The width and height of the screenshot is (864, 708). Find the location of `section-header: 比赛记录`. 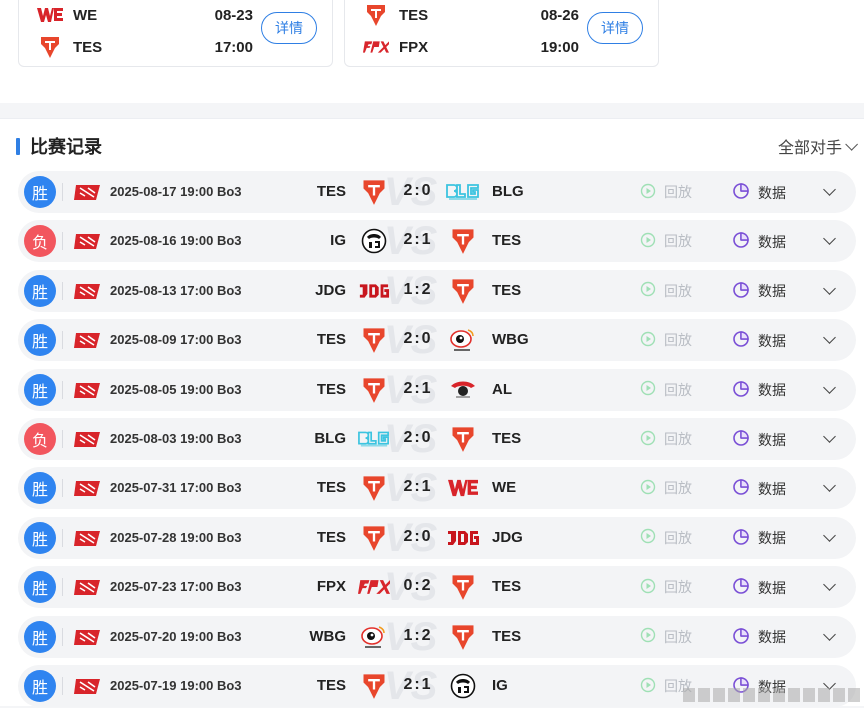

section-header: 比赛记录 is located at coordinates (59, 146).